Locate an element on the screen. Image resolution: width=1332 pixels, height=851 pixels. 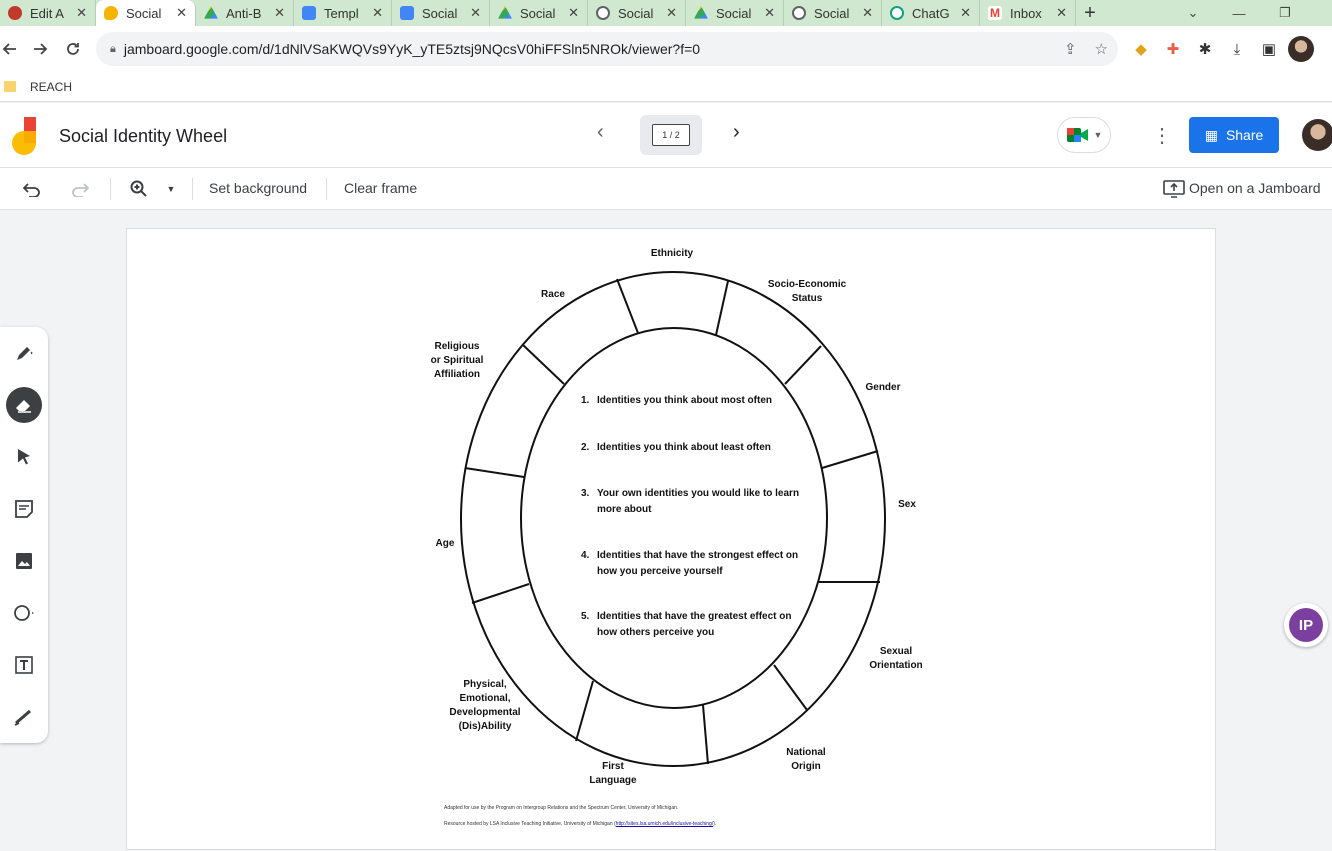
tab-title: Social is located at coordinates (832, 13).